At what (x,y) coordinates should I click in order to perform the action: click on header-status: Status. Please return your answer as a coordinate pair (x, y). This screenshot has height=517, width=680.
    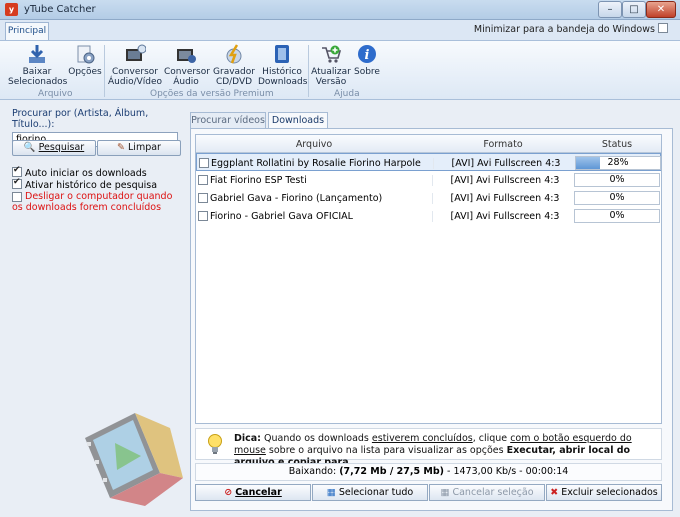
    Looking at the image, I should click on (617, 144).